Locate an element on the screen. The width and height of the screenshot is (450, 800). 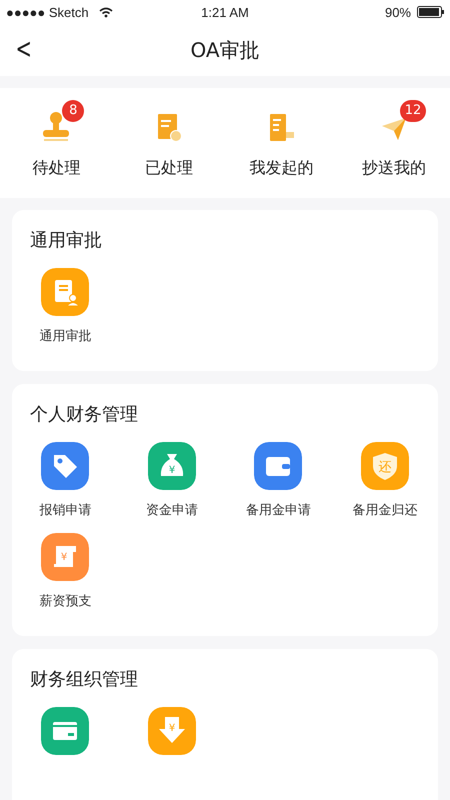
section-title: 通用审批 is located at coordinates (66, 240).